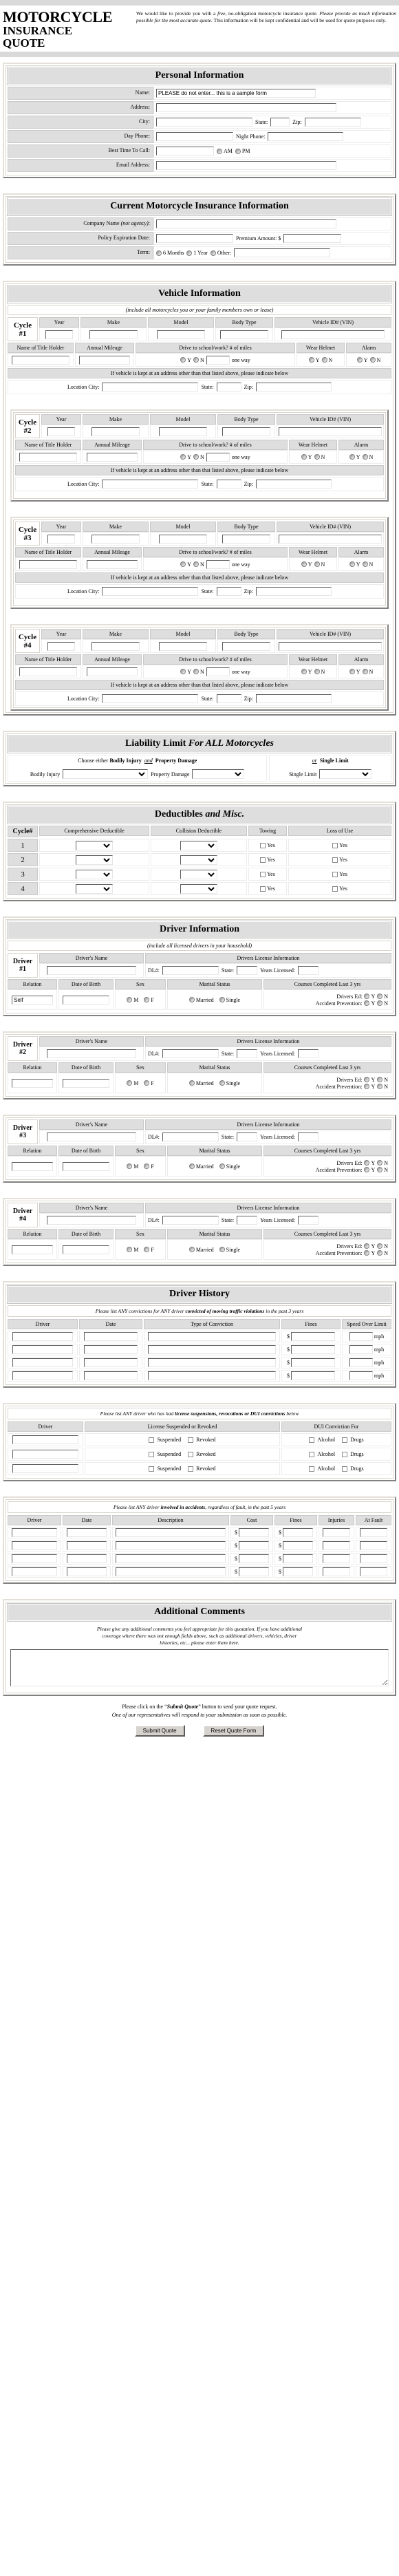 Image resolution: width=399 pixels, height=2576 pixels. Describe the element at coordinates (233, 1731) in the screenshot. I see `reset-quote-form-button: Reset Quote Form` at that location.